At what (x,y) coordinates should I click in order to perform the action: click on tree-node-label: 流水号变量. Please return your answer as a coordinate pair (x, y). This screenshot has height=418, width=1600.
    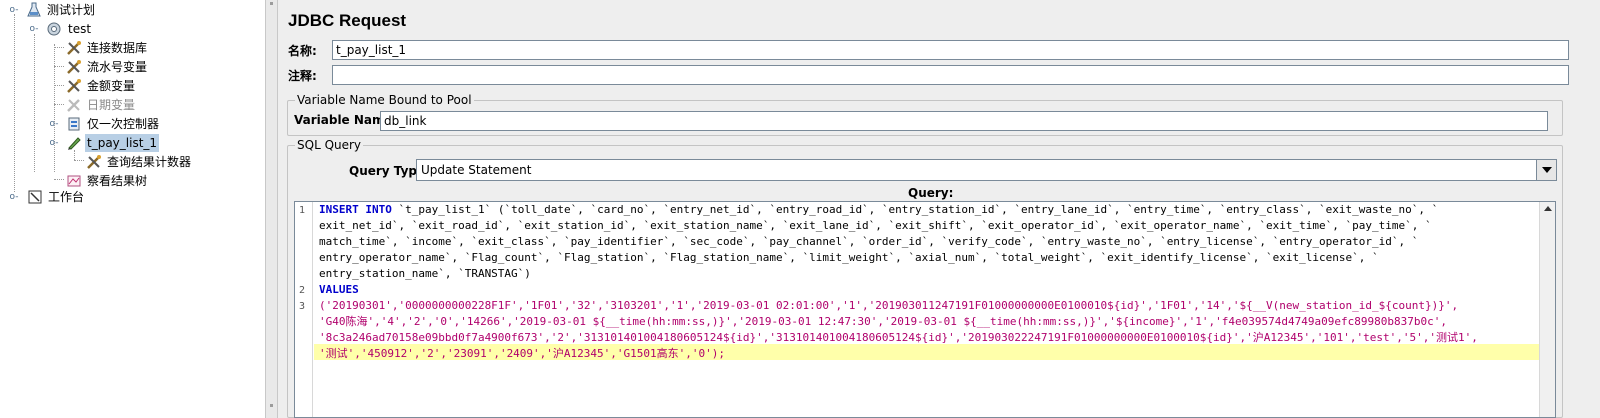
    Looking at the image, I should click on (117, 67).